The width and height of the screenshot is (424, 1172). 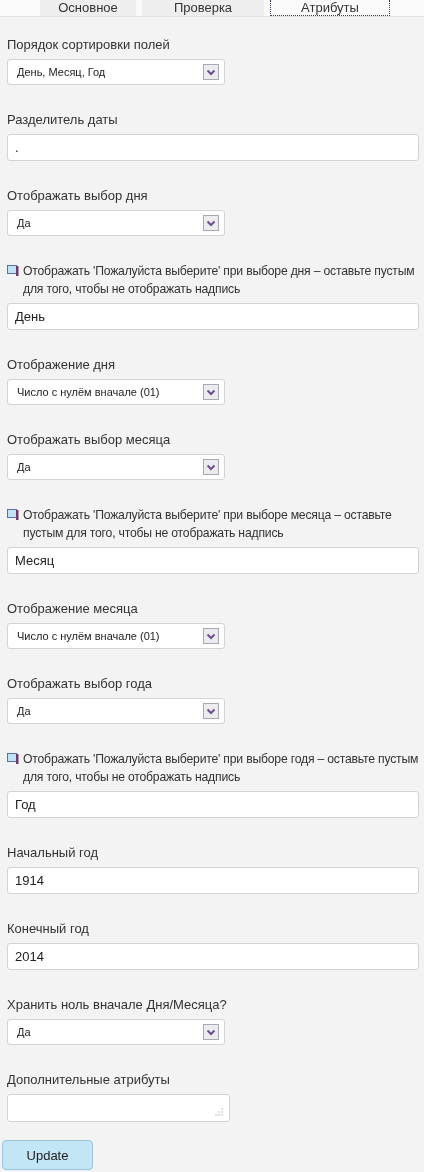 What do you see at coordinates (72, 609) in the screenshot?
I see `field-label: Отображение месяца` at bounding box center [72, 609].